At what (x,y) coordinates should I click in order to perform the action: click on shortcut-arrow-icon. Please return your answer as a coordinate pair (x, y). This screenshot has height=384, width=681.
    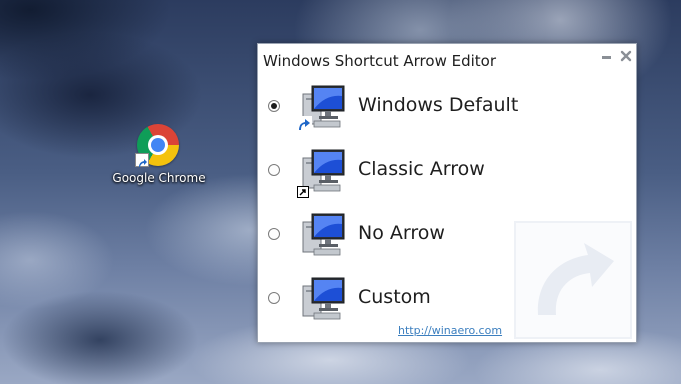
    Looking at the image, I should click on (142, 160).